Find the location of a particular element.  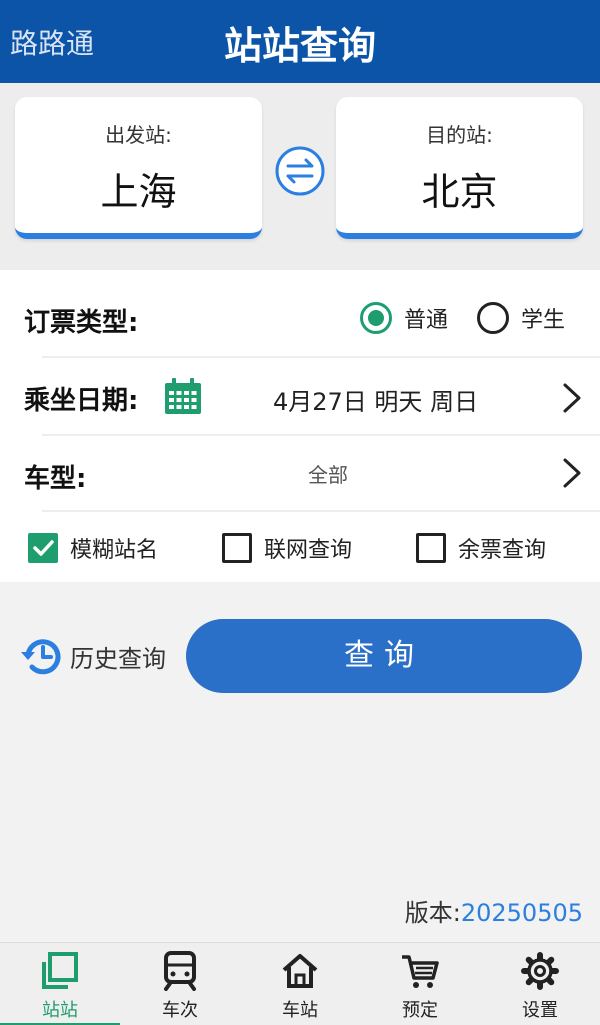

tab-label: 预定 is located at coordinates (420, 1010).